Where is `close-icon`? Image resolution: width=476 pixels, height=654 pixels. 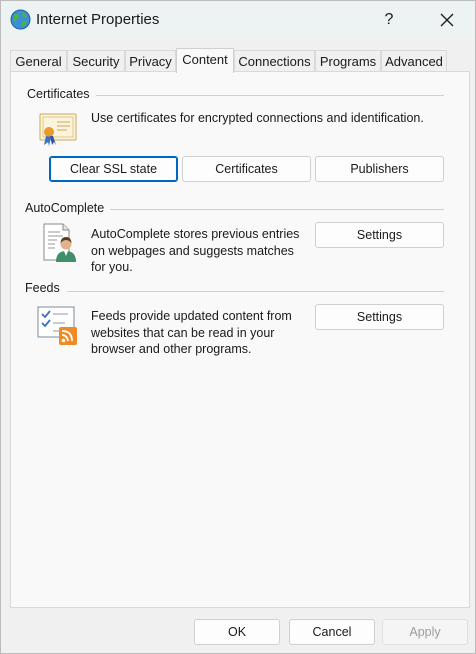
close-icon is located at coordinates (447, 20).